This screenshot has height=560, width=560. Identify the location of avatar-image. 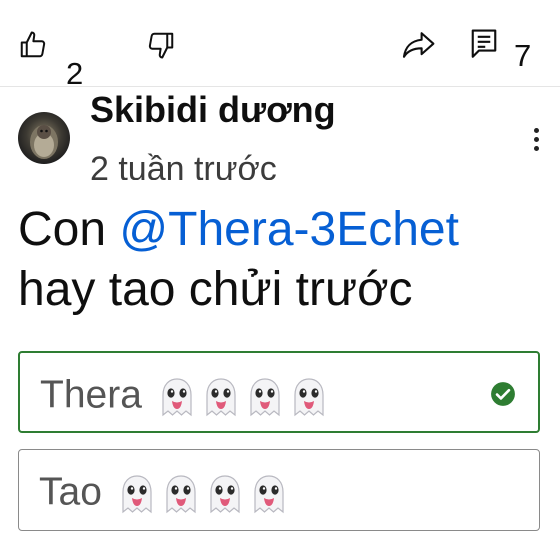
(44, 142).